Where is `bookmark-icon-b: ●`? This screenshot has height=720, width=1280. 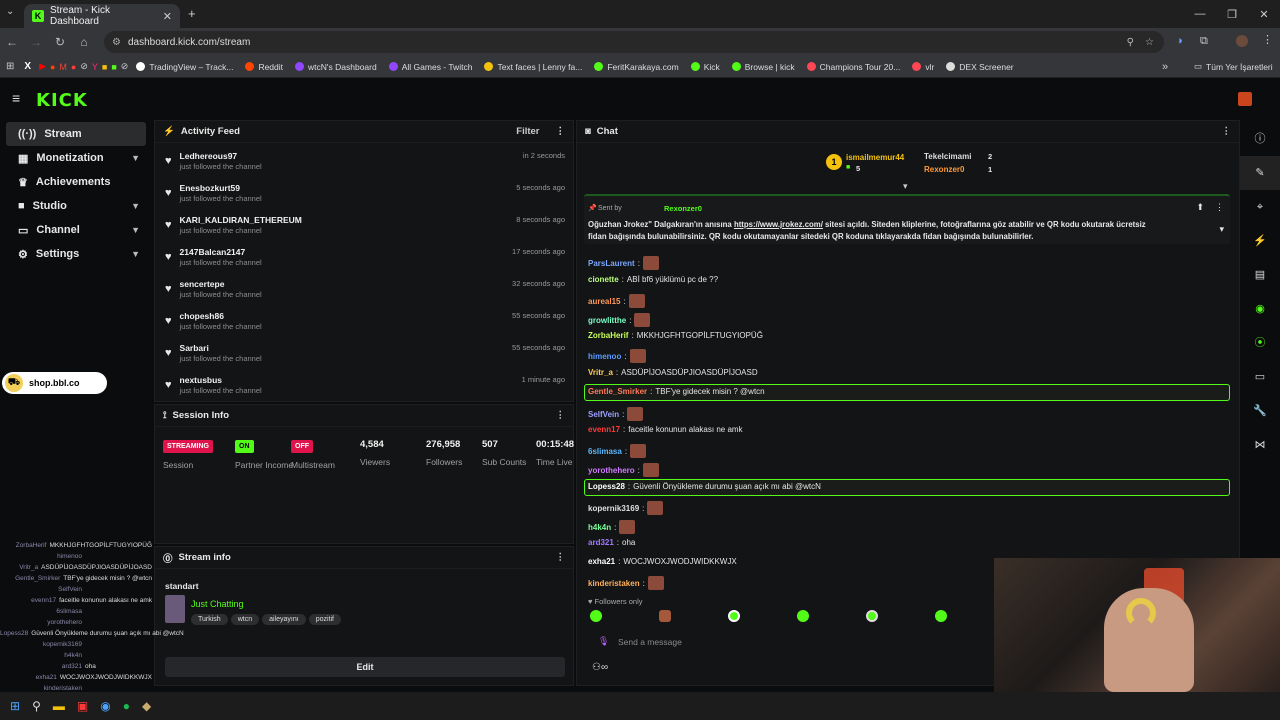
bookmark-icon-b: ● is located at coordinates (73, 67).